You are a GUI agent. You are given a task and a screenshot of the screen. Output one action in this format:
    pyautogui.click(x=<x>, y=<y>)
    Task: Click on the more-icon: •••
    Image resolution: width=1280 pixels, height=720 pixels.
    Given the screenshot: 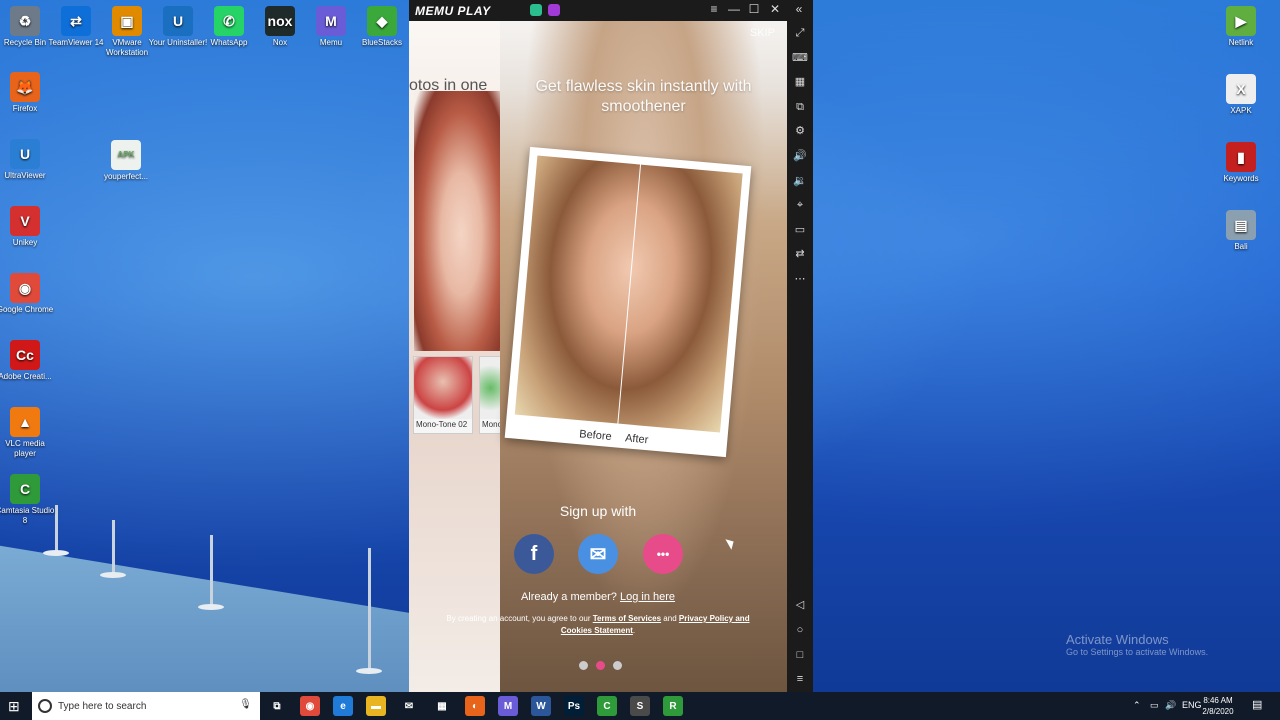 What is the action you would take?
    pyautogui.click(x=663, y=554)
    